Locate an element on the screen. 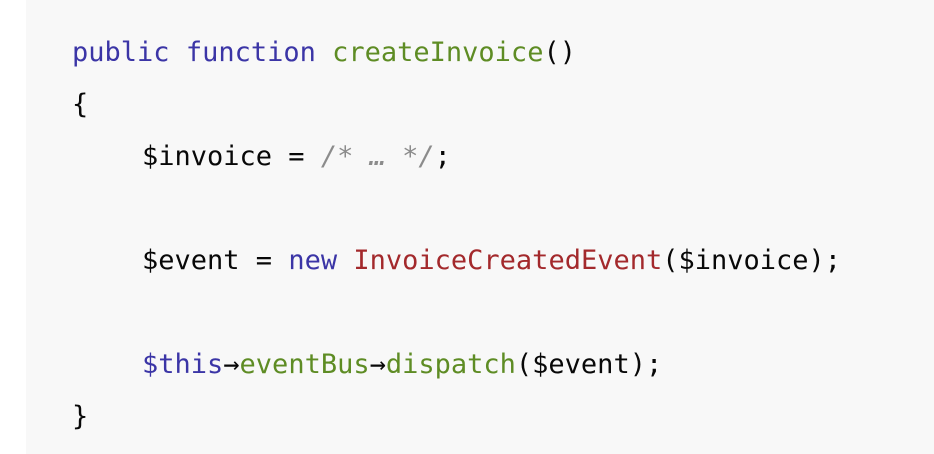 This screenshot has width=934, height=454. code-line-6: } is located at coordinates (80, 417).